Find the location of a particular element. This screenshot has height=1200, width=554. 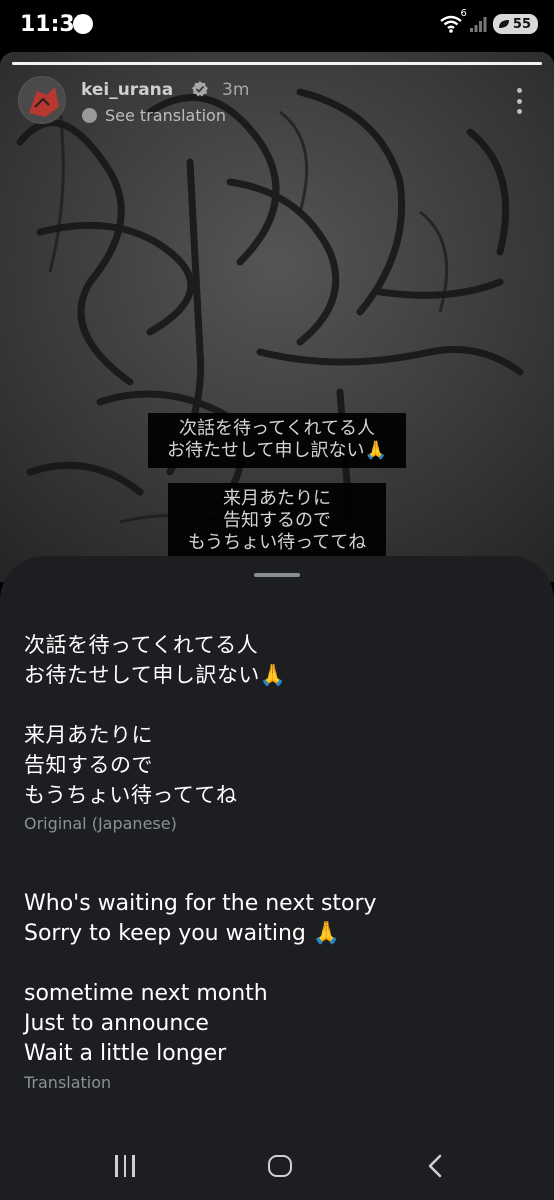

avatar is located at coordinates (42, 100).